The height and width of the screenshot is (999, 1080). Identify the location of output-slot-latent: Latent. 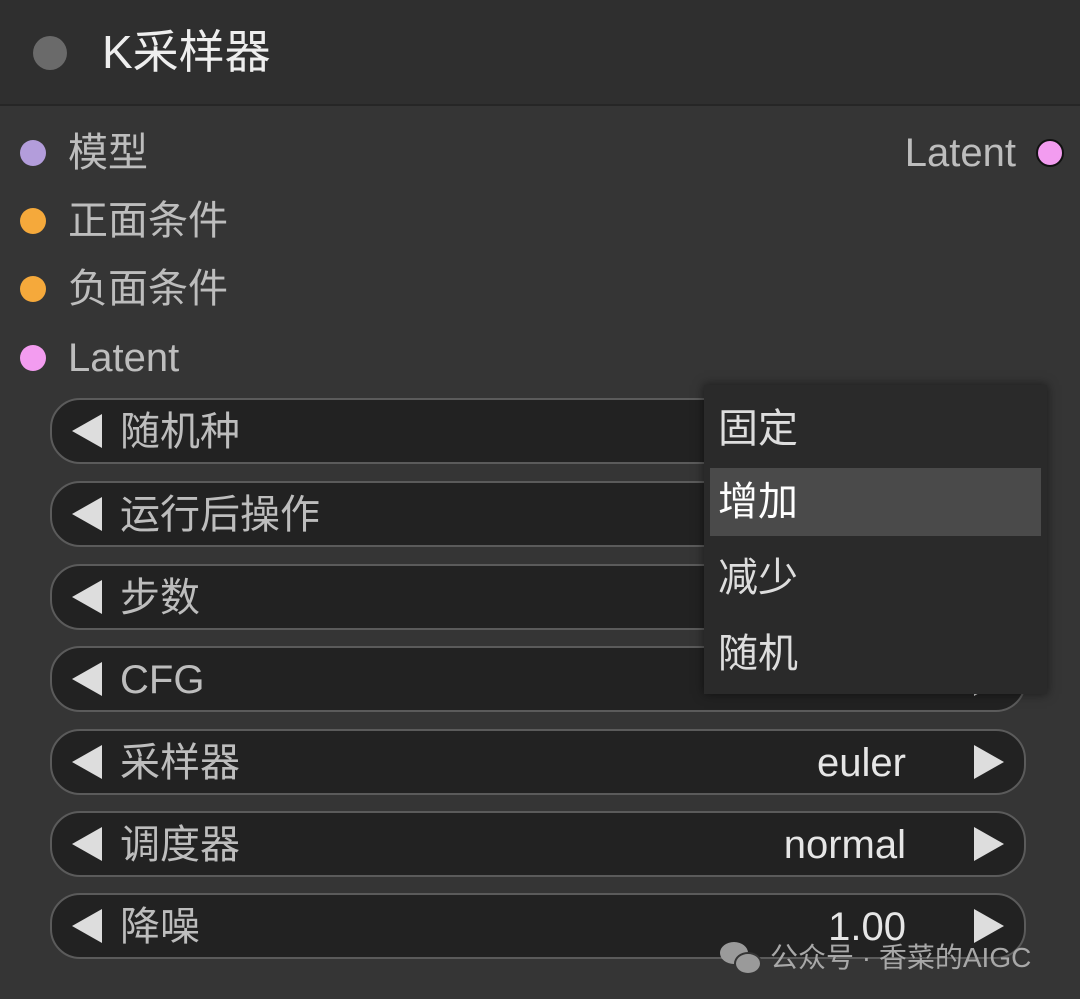
(984, 153).